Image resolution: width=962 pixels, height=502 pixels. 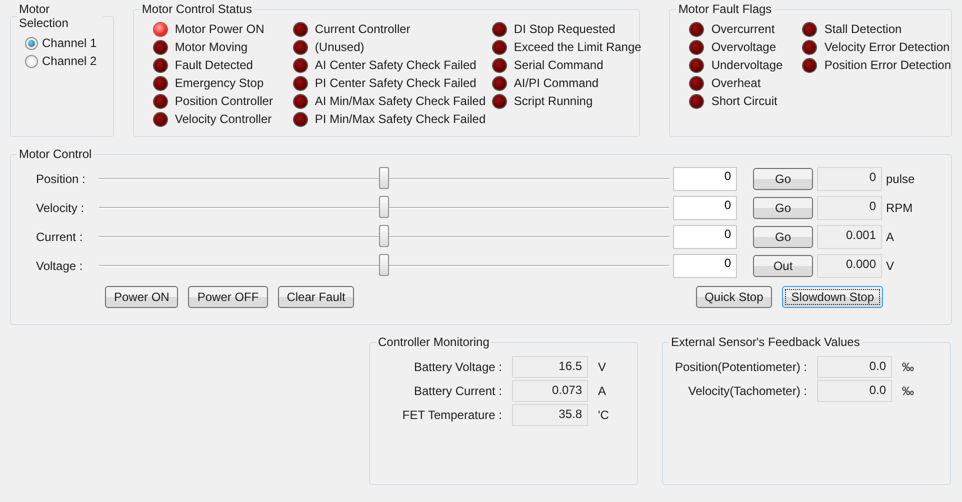 I want to click on power-button: Clear Fault, so click(x=316, y=297).